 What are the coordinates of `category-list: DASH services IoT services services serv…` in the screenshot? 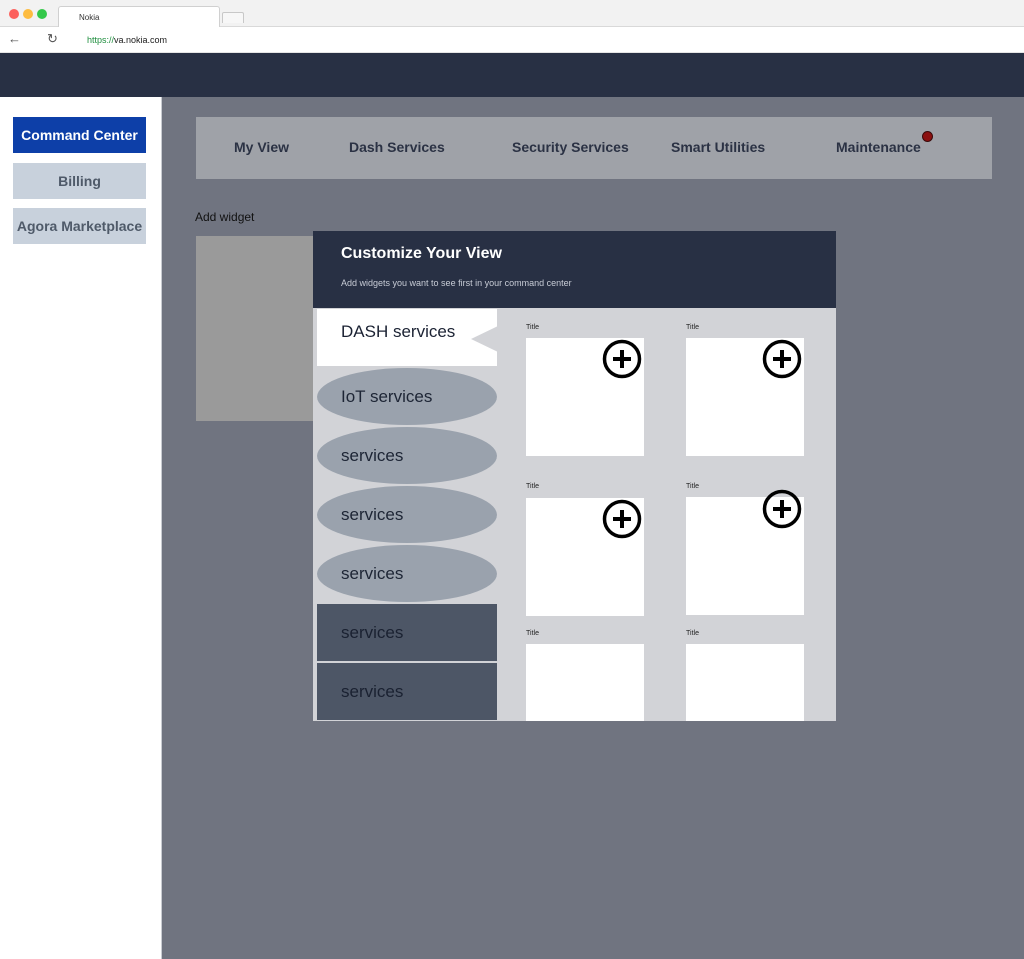 It's located at (407, 515).